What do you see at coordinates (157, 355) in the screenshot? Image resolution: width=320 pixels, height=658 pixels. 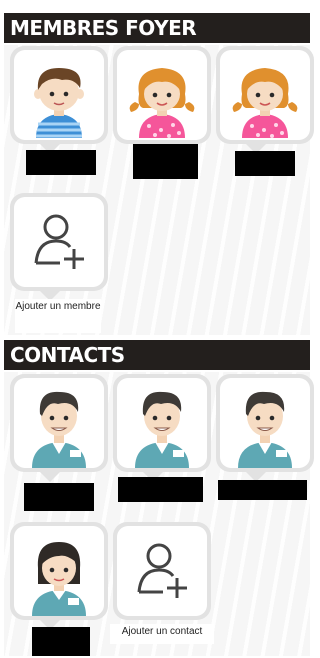 I see `contacts-section-title: CONTACTS` at bounding box center [157, 355].